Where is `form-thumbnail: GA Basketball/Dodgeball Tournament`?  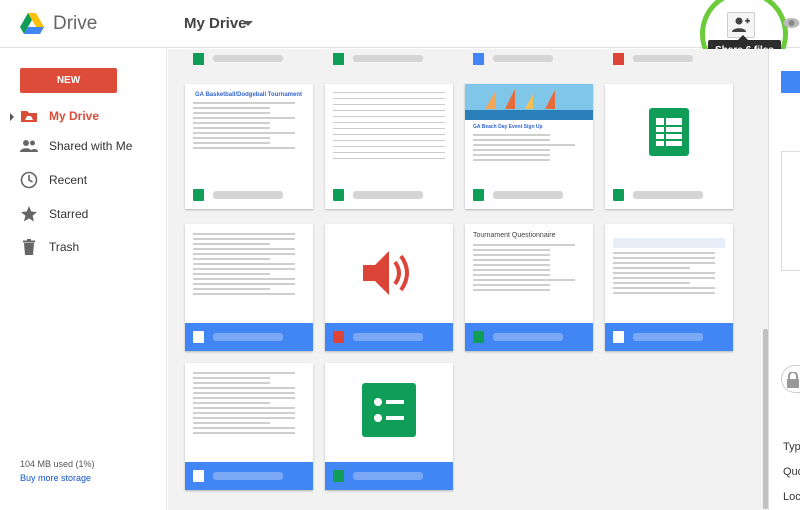
form-thumbnail: GA Basketball/Dodgeball Tournament is located at coordinates (249, 132).